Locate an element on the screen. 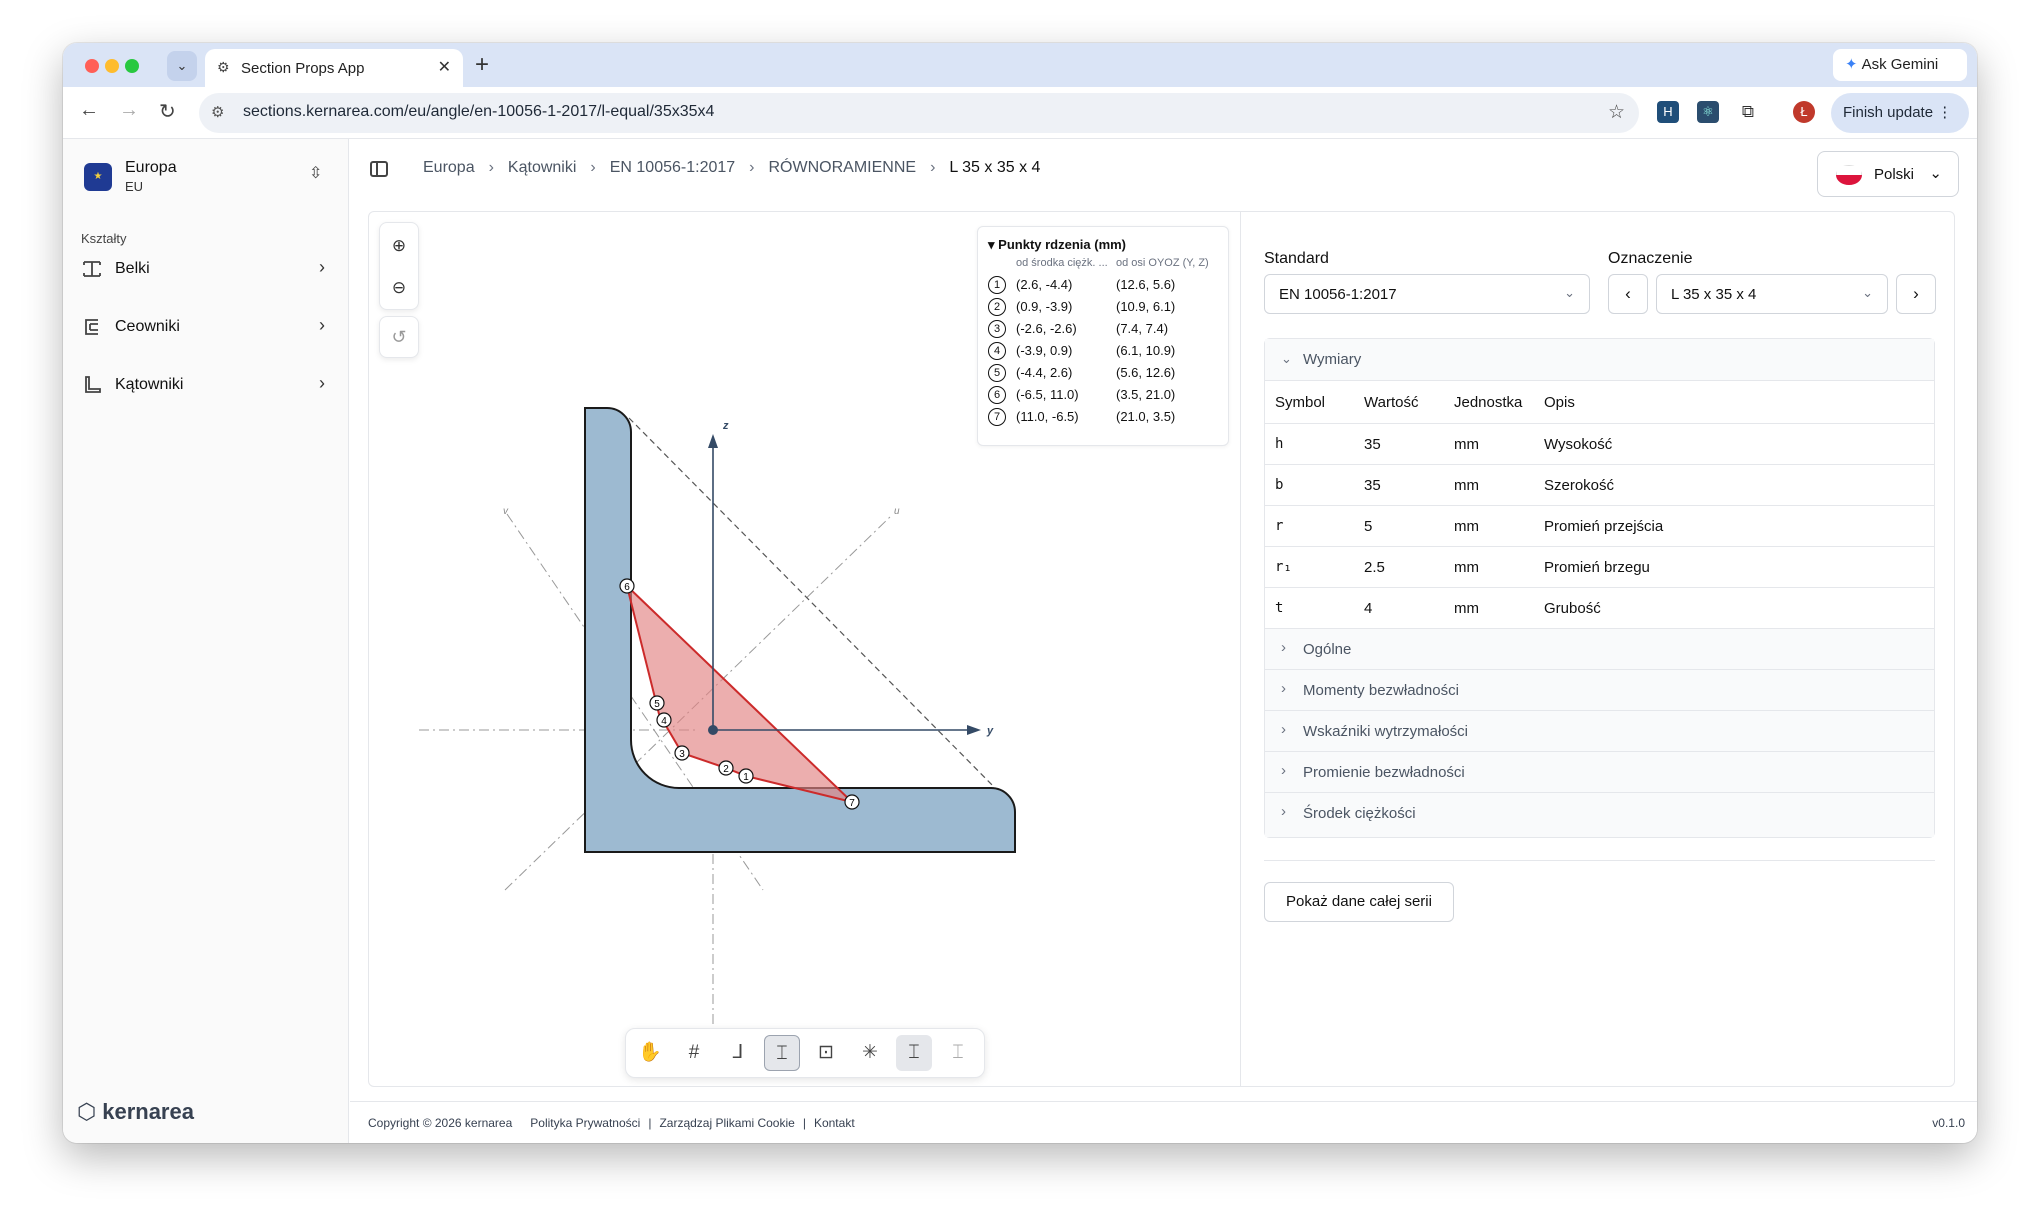 The height and width of the screenshot is (1226, 2040). sidebar-item-label: Ceowniki is located at coordinates (147, 326).